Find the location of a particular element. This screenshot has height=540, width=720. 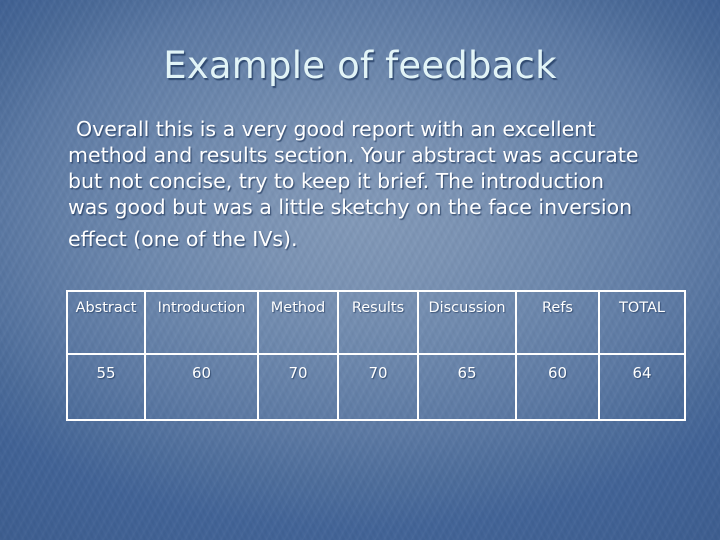

score-total: 64 is located at coordinates (642, 387).